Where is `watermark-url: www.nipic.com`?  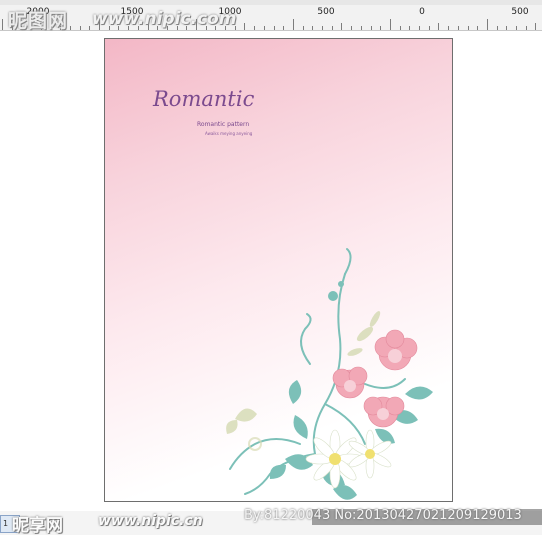 watermark-url: www.nipic.com is located at coordinates (164, 19).